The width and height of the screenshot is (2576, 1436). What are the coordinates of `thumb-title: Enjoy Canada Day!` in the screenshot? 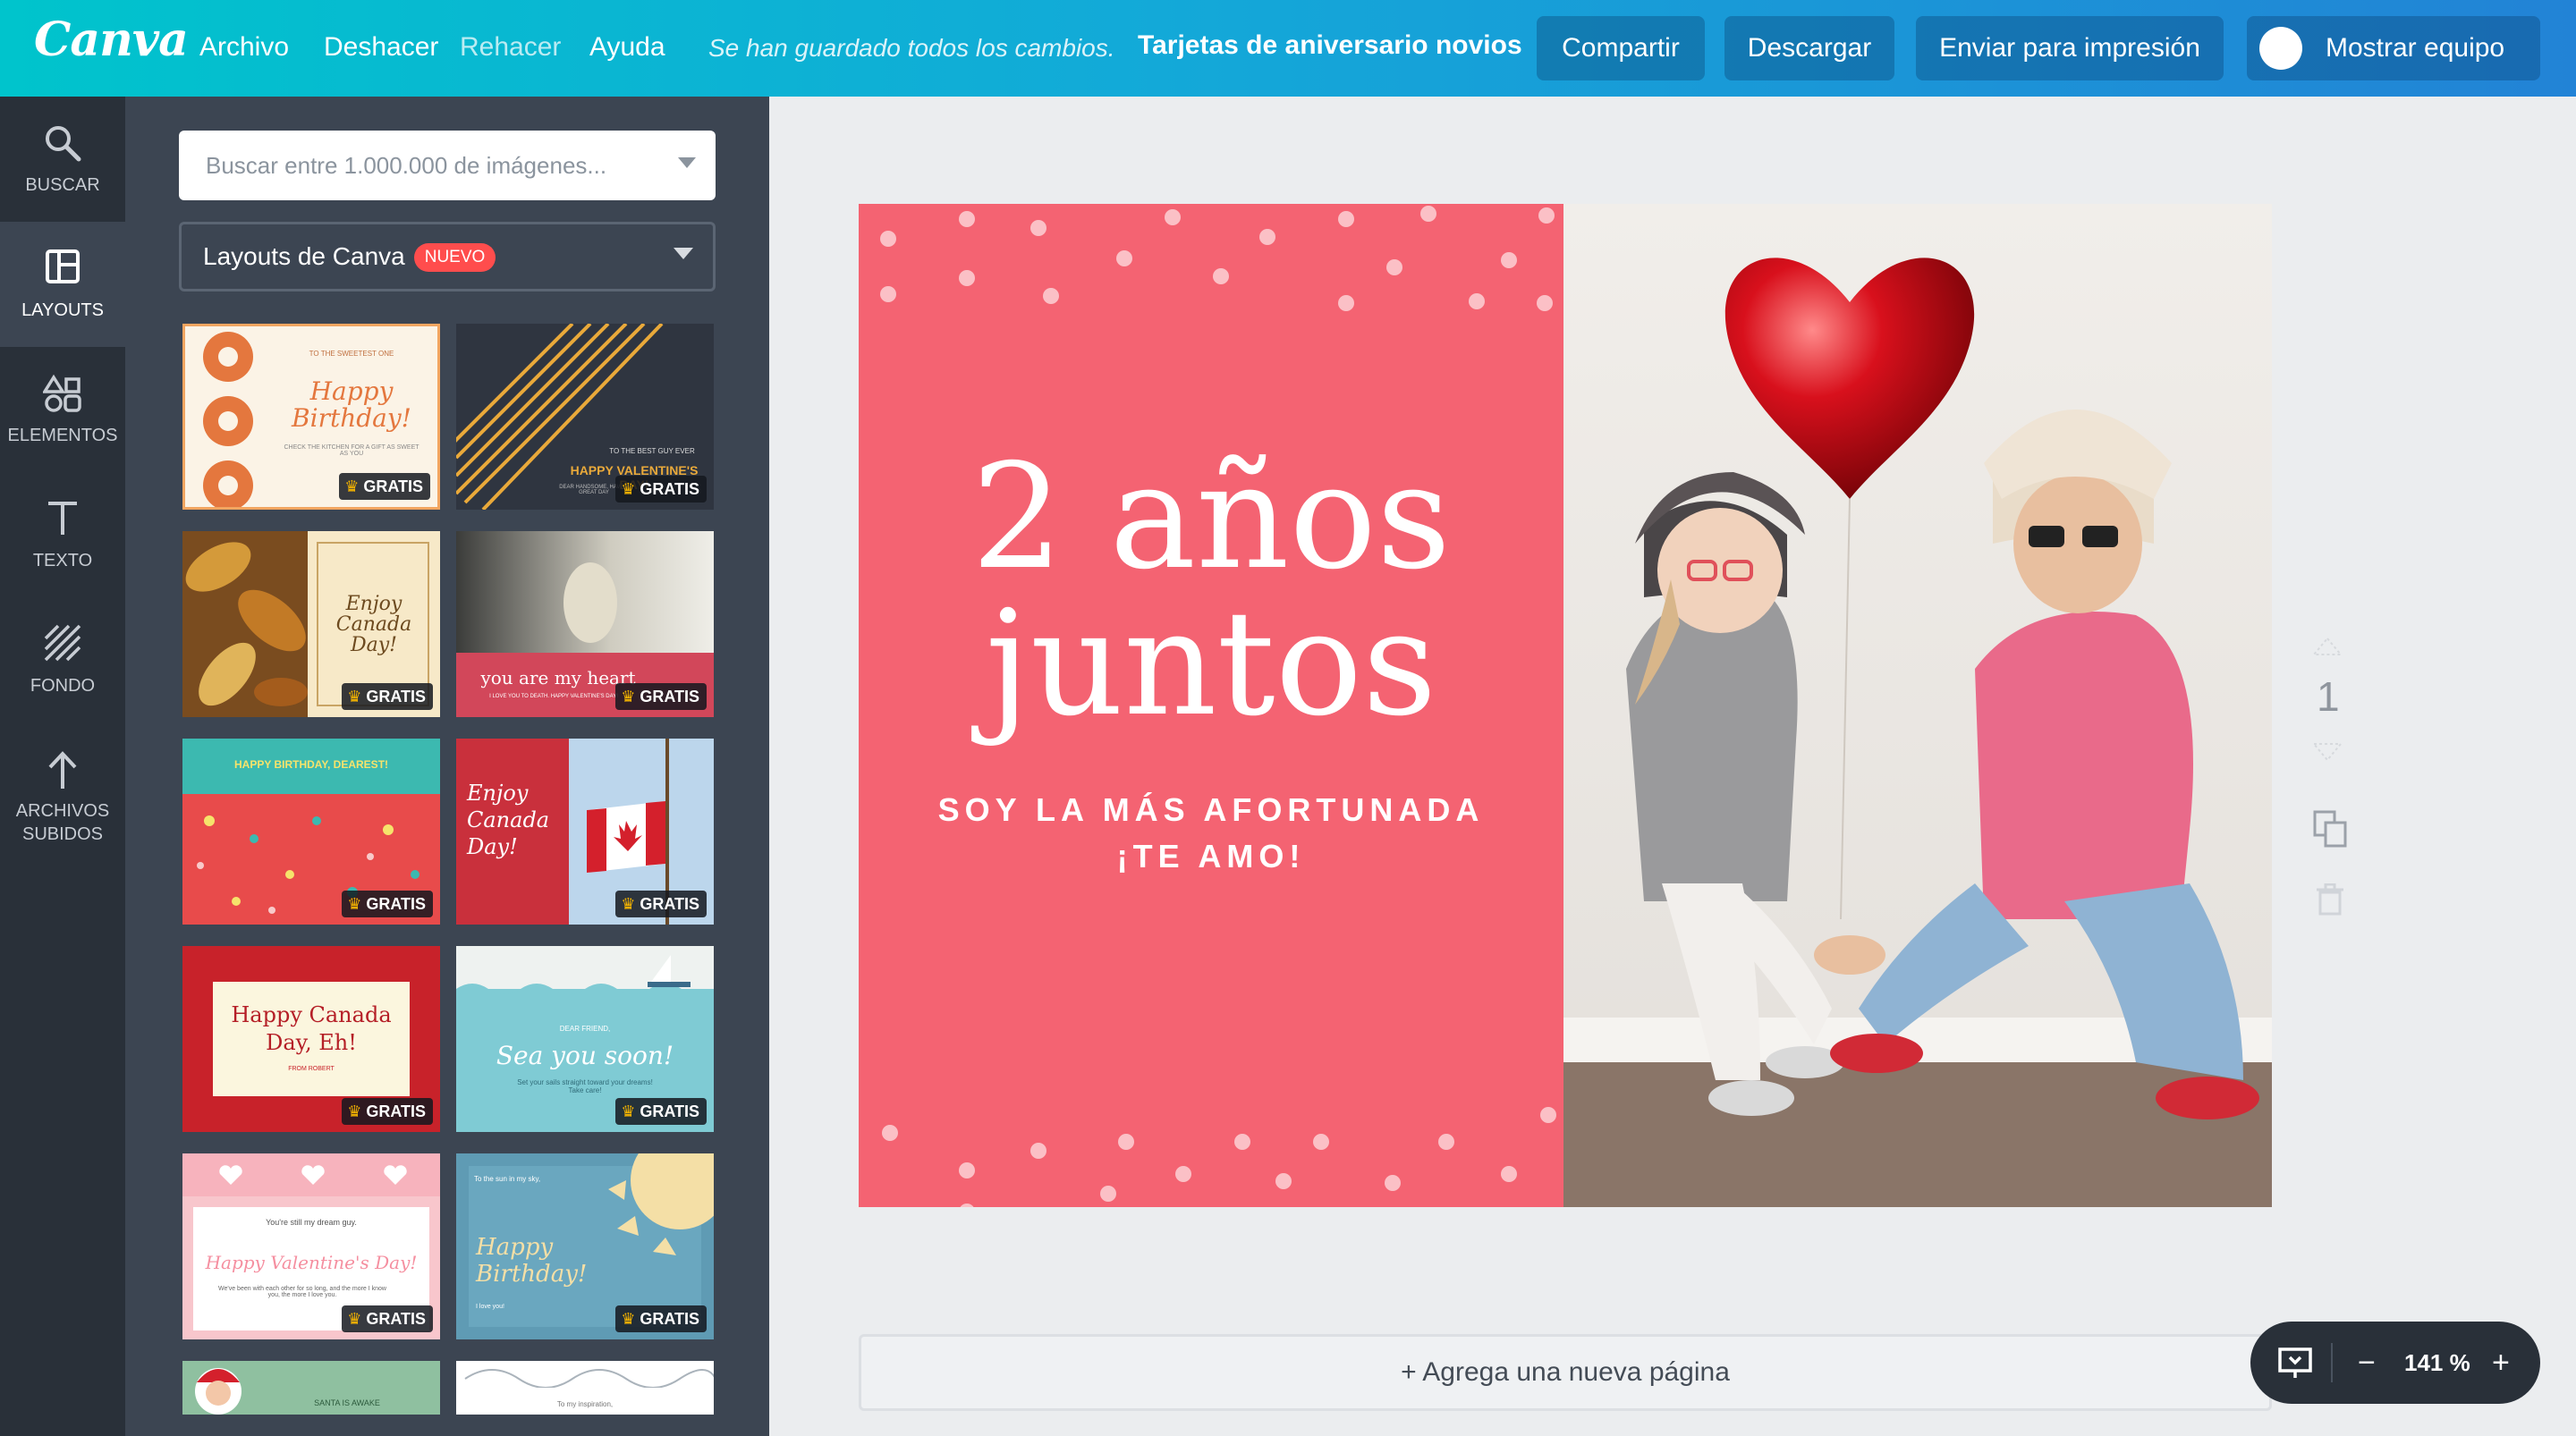 It's located at (373, 624).